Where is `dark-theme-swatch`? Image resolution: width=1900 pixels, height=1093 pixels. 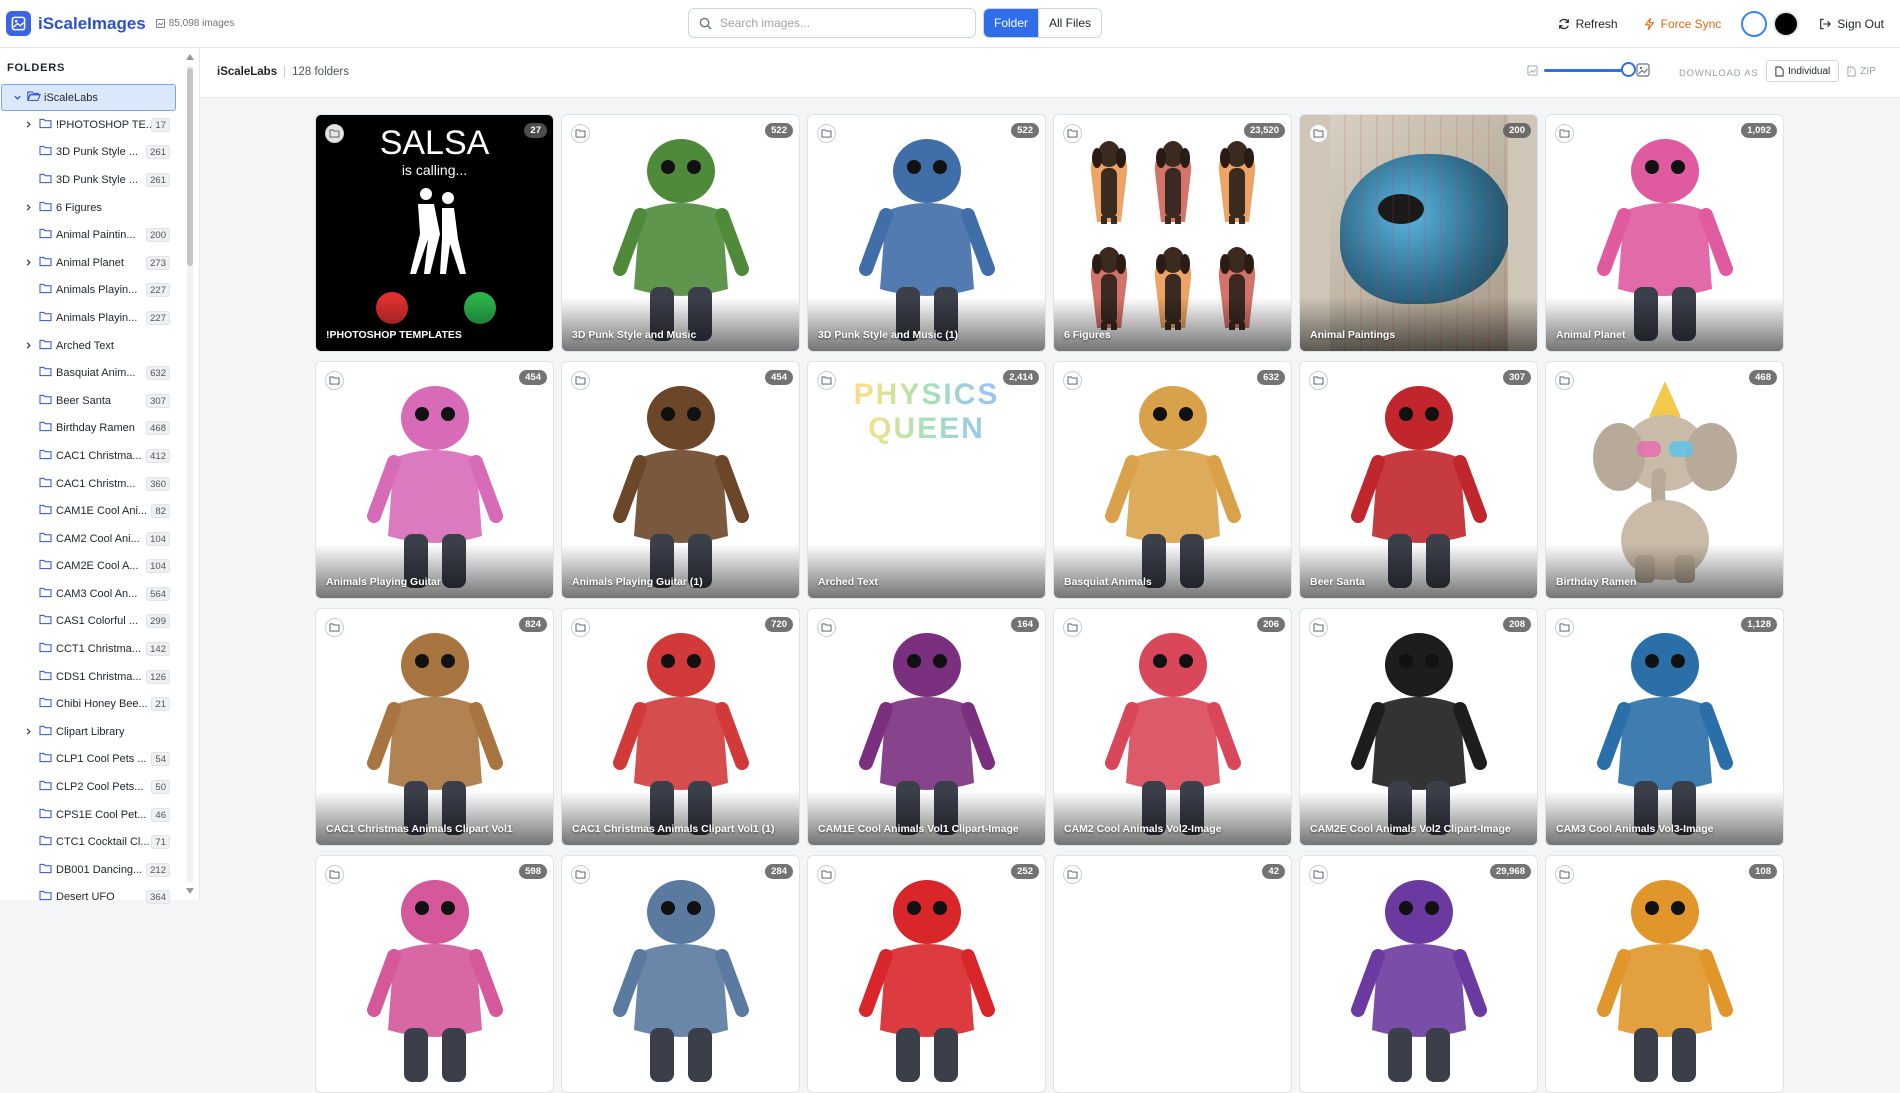
dark-theme-swatch is located at coordinates (1786, 24).